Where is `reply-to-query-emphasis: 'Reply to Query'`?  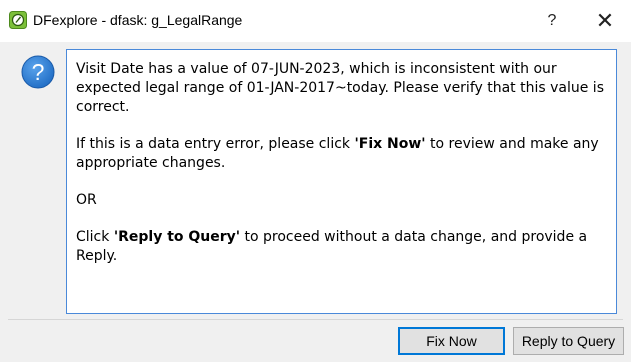
reply-to-query-emphasis: 'Reply to Query' is located at coordinates (177, 237).